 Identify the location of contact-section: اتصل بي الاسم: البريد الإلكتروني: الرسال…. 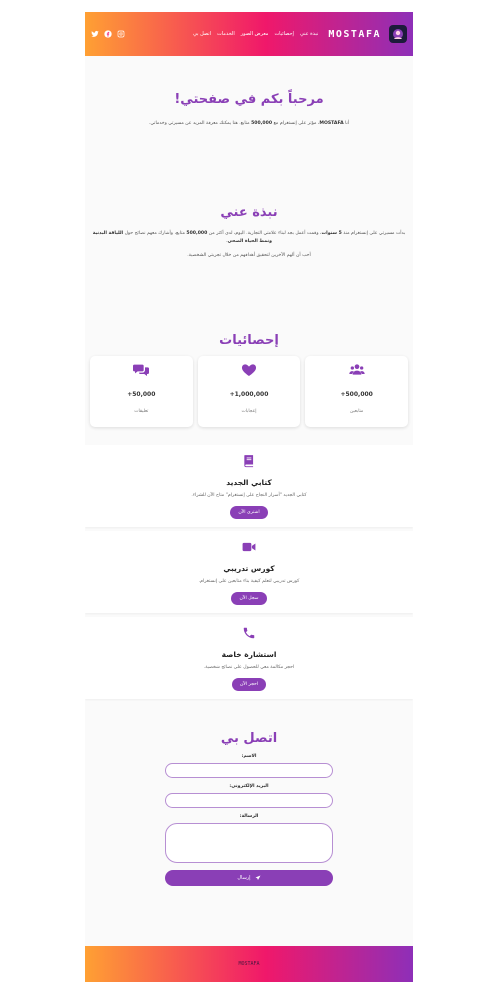
(249, 794).